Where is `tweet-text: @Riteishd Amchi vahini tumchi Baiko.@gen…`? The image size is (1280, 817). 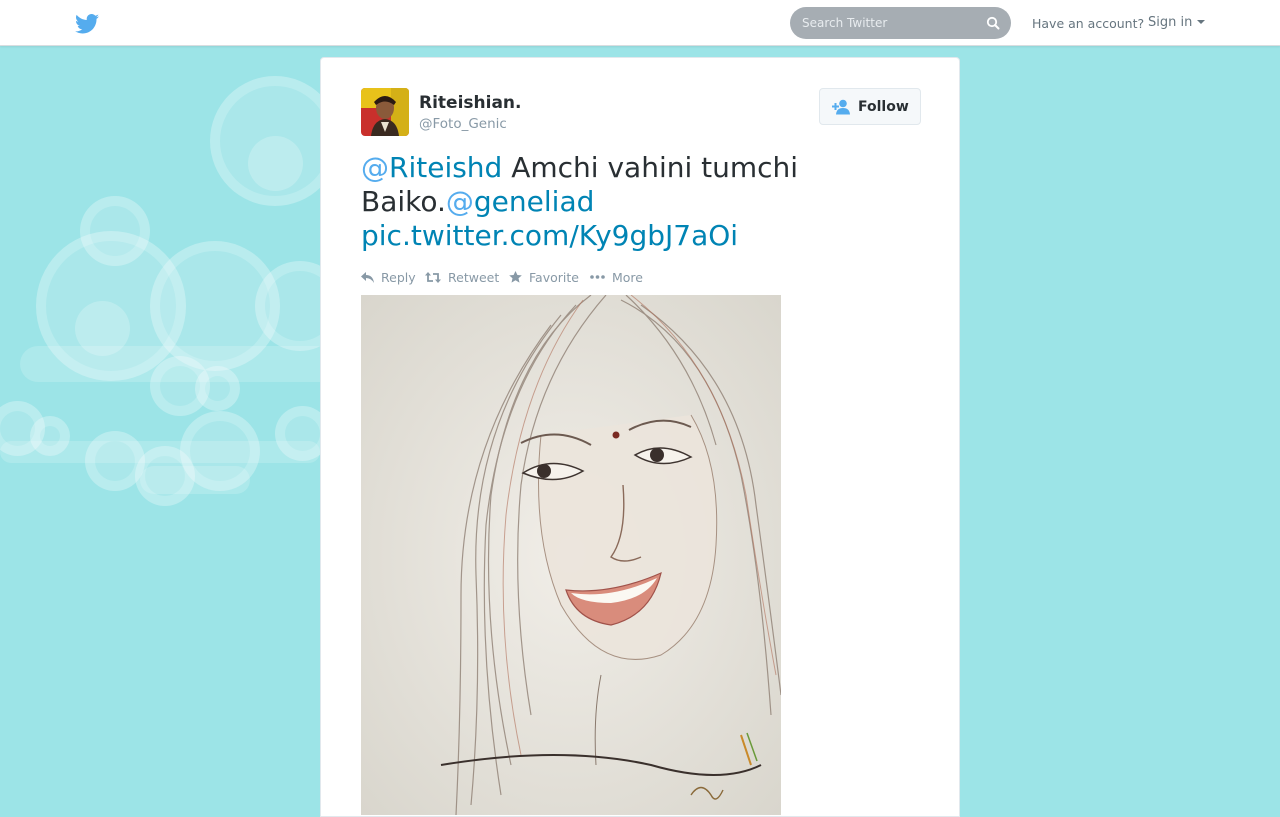 tweet-text: @Riteishd Amchi vahini tumchi Baiko.@gen… is located at coordinates (641, 202).